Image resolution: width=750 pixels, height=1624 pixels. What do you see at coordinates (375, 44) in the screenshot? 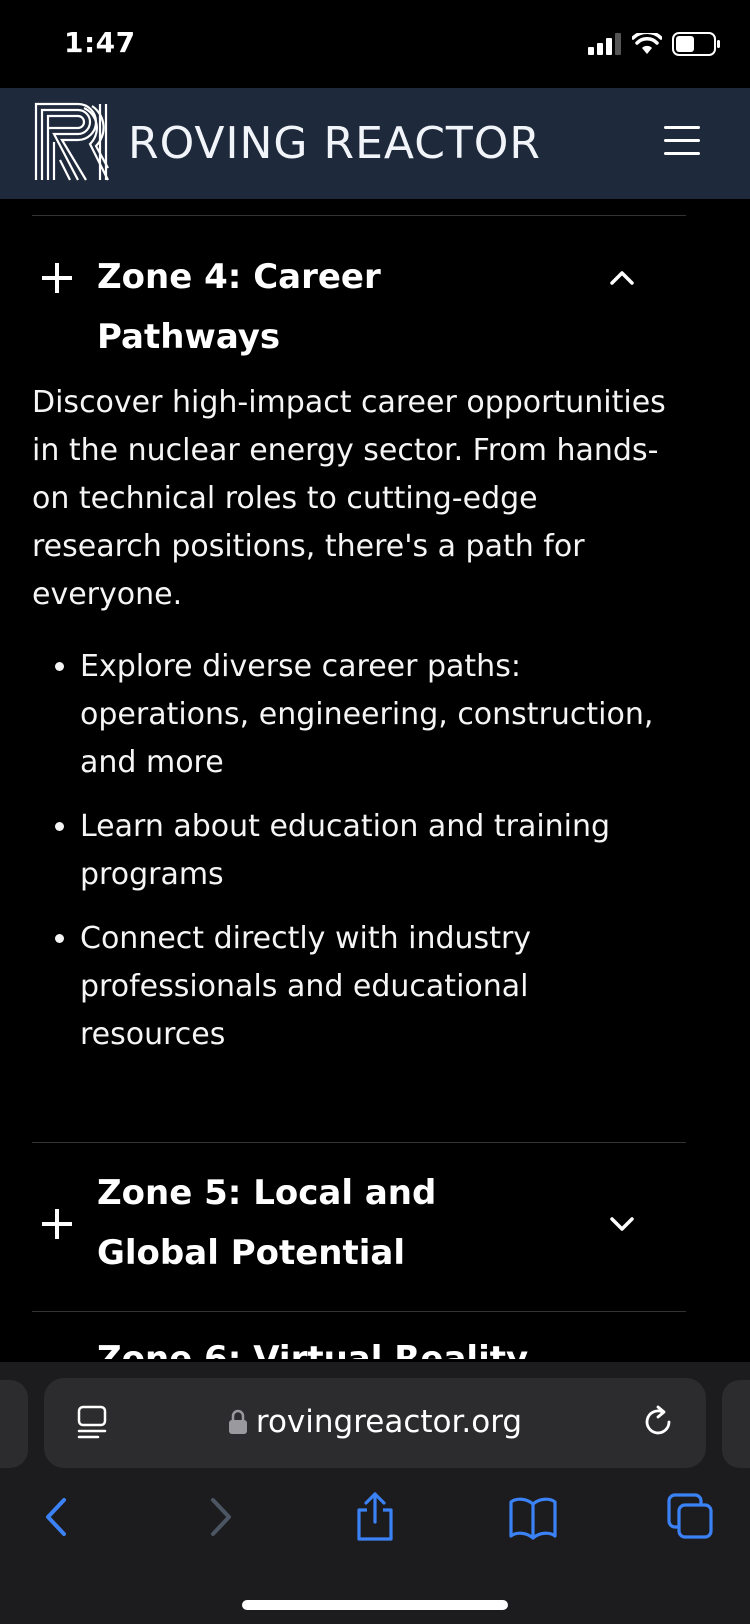
I see `status-bar: 1:47` at bounding box center [375, 44].